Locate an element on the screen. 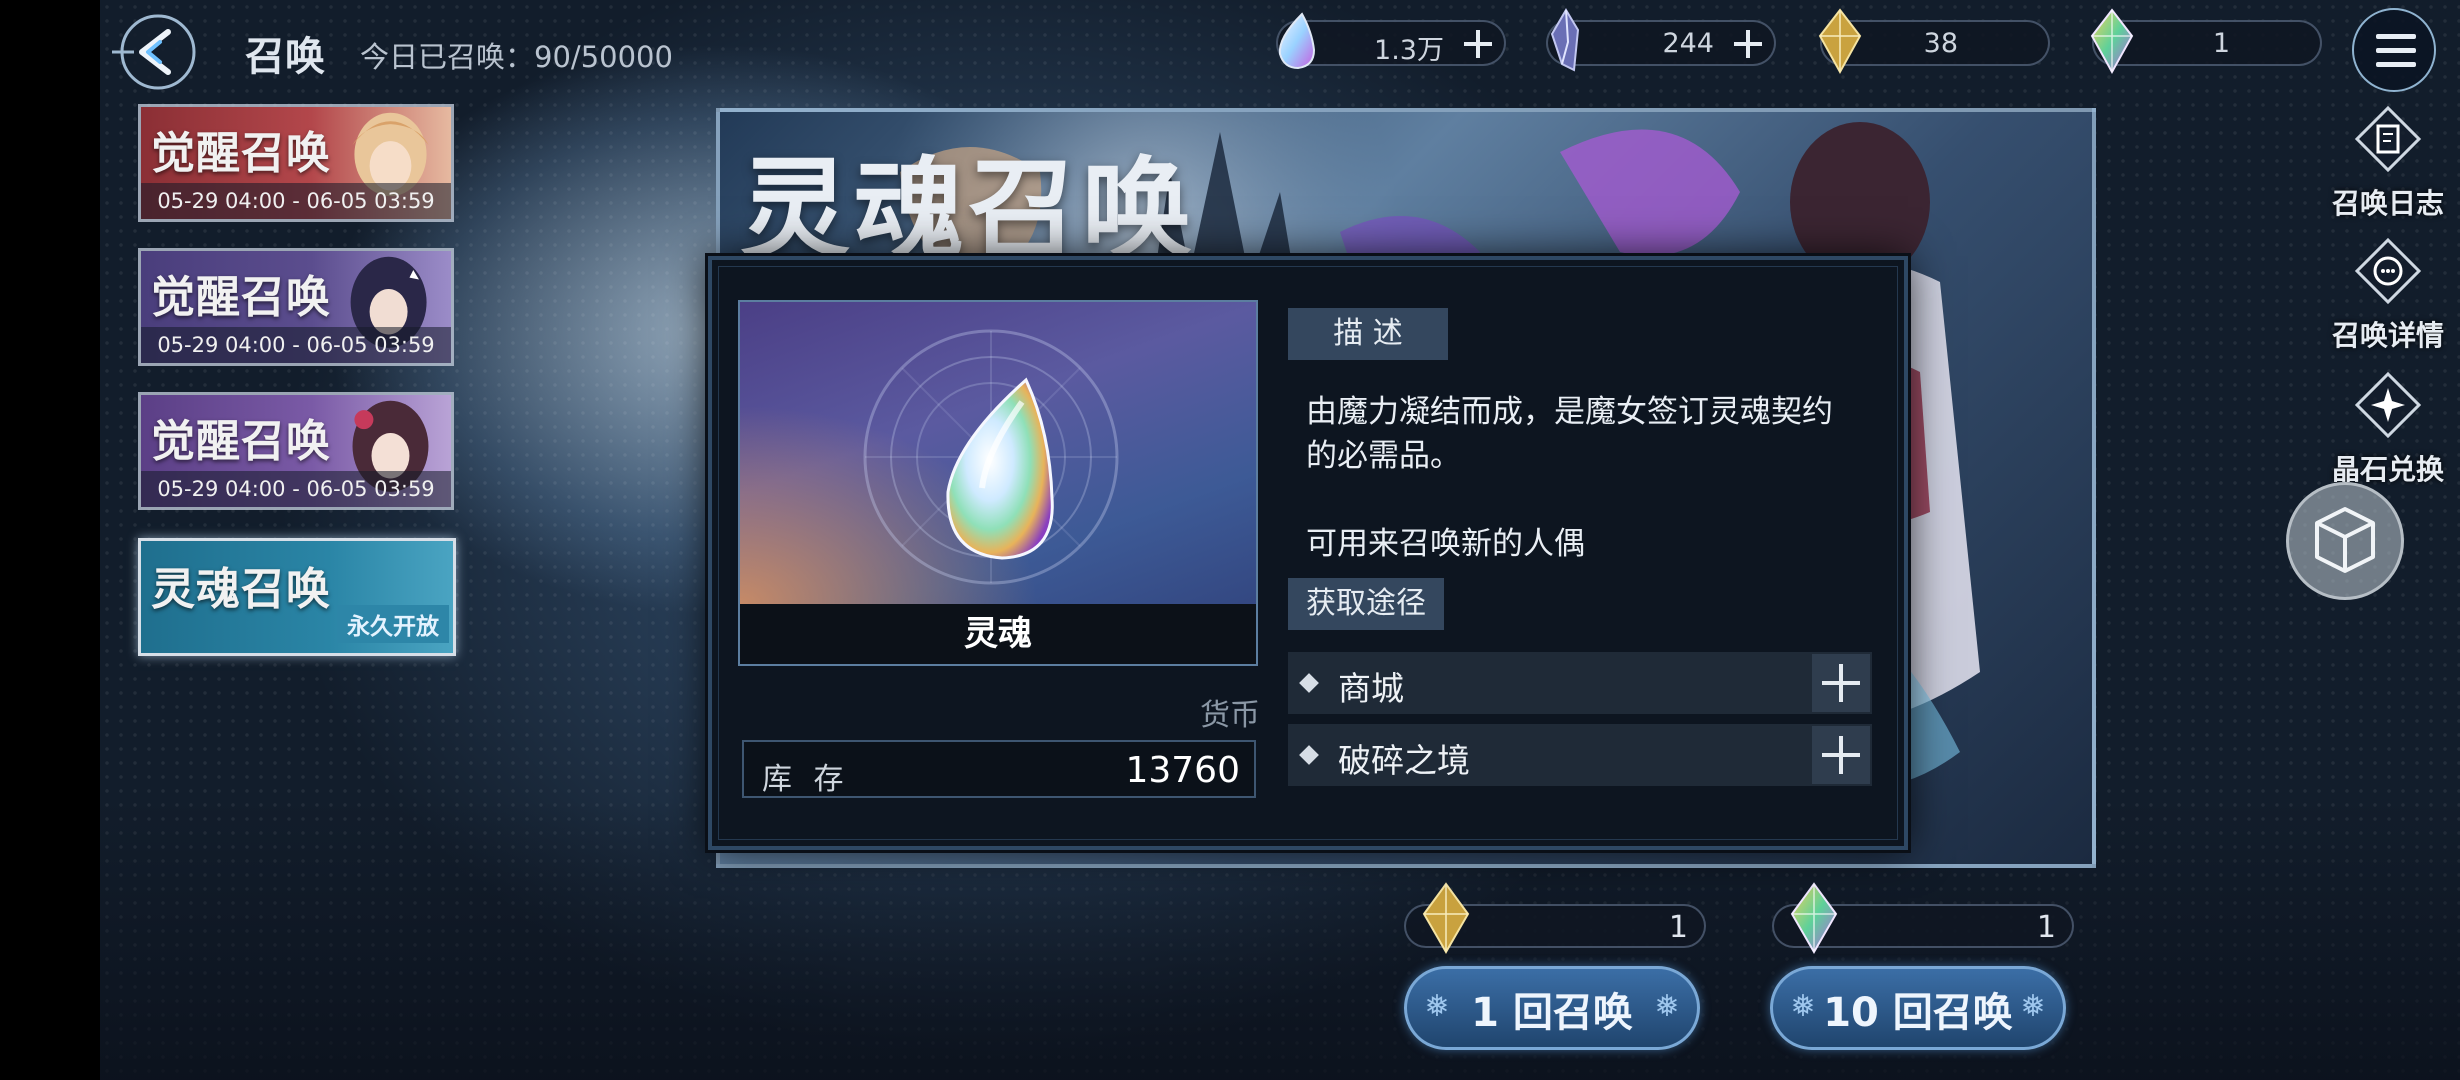  cube-icon is located at coordinates (2345, 540).